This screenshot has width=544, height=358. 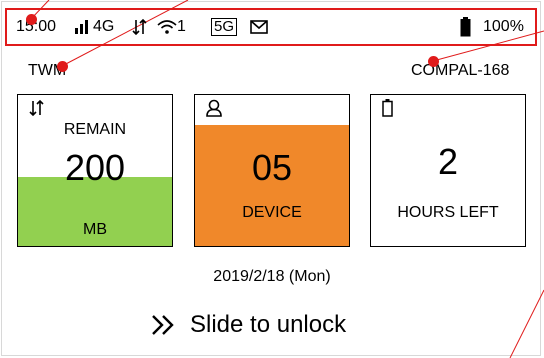 I want to click on date-label: 2019/2/18 (Mon), so click(x=272, y=276).